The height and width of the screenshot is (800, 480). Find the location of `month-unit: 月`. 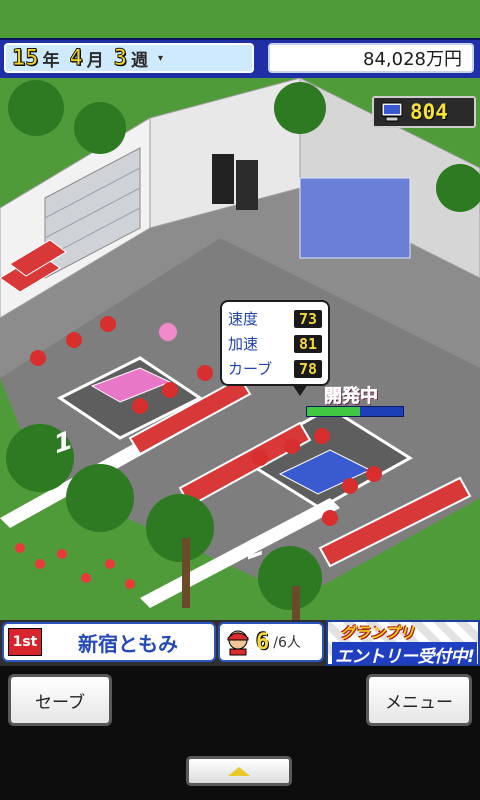

month-unit: 月 is located at coordinates (95, 60).